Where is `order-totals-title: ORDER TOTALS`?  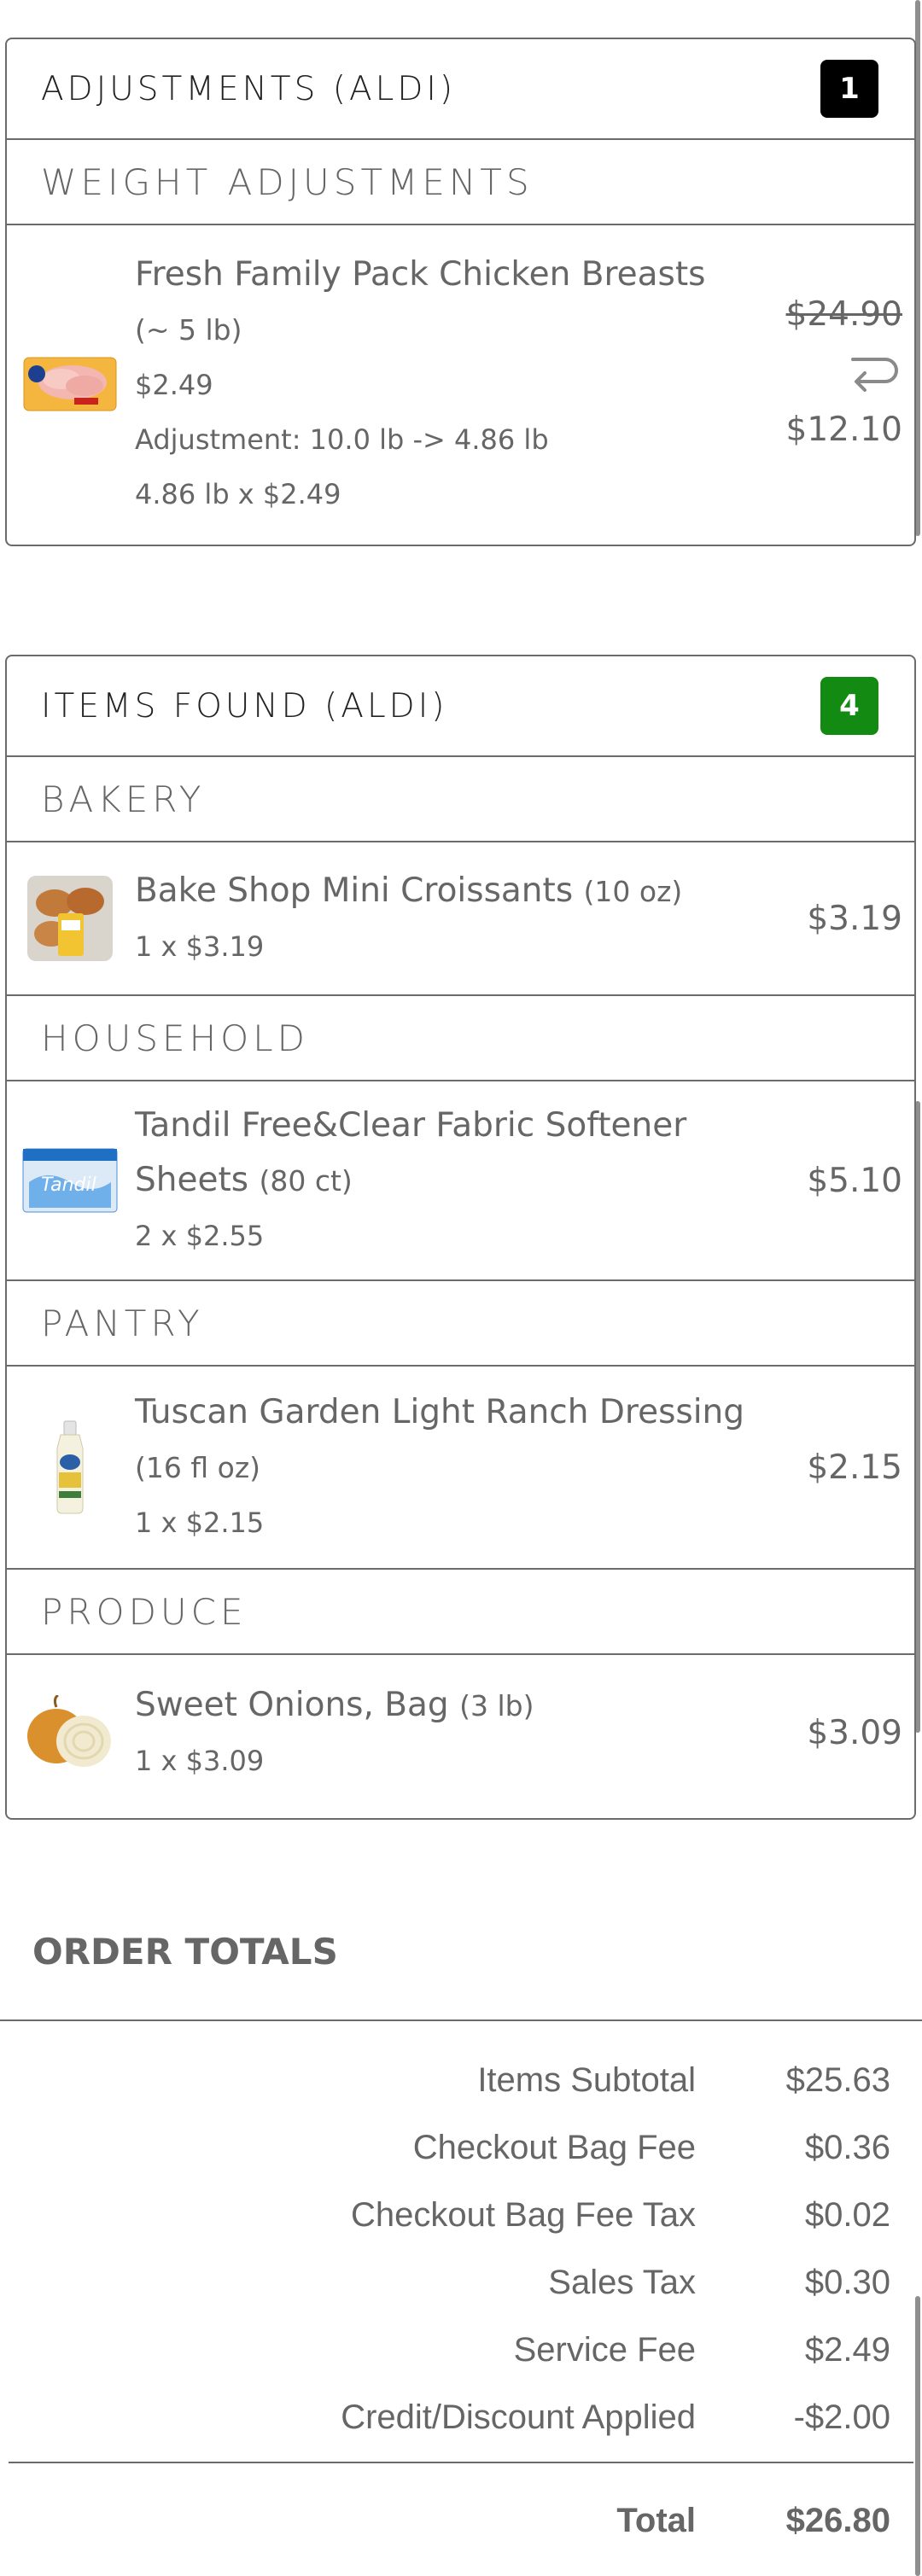
order-totals-title: ORDER TOTALS is located at coordinates (185, 1952).